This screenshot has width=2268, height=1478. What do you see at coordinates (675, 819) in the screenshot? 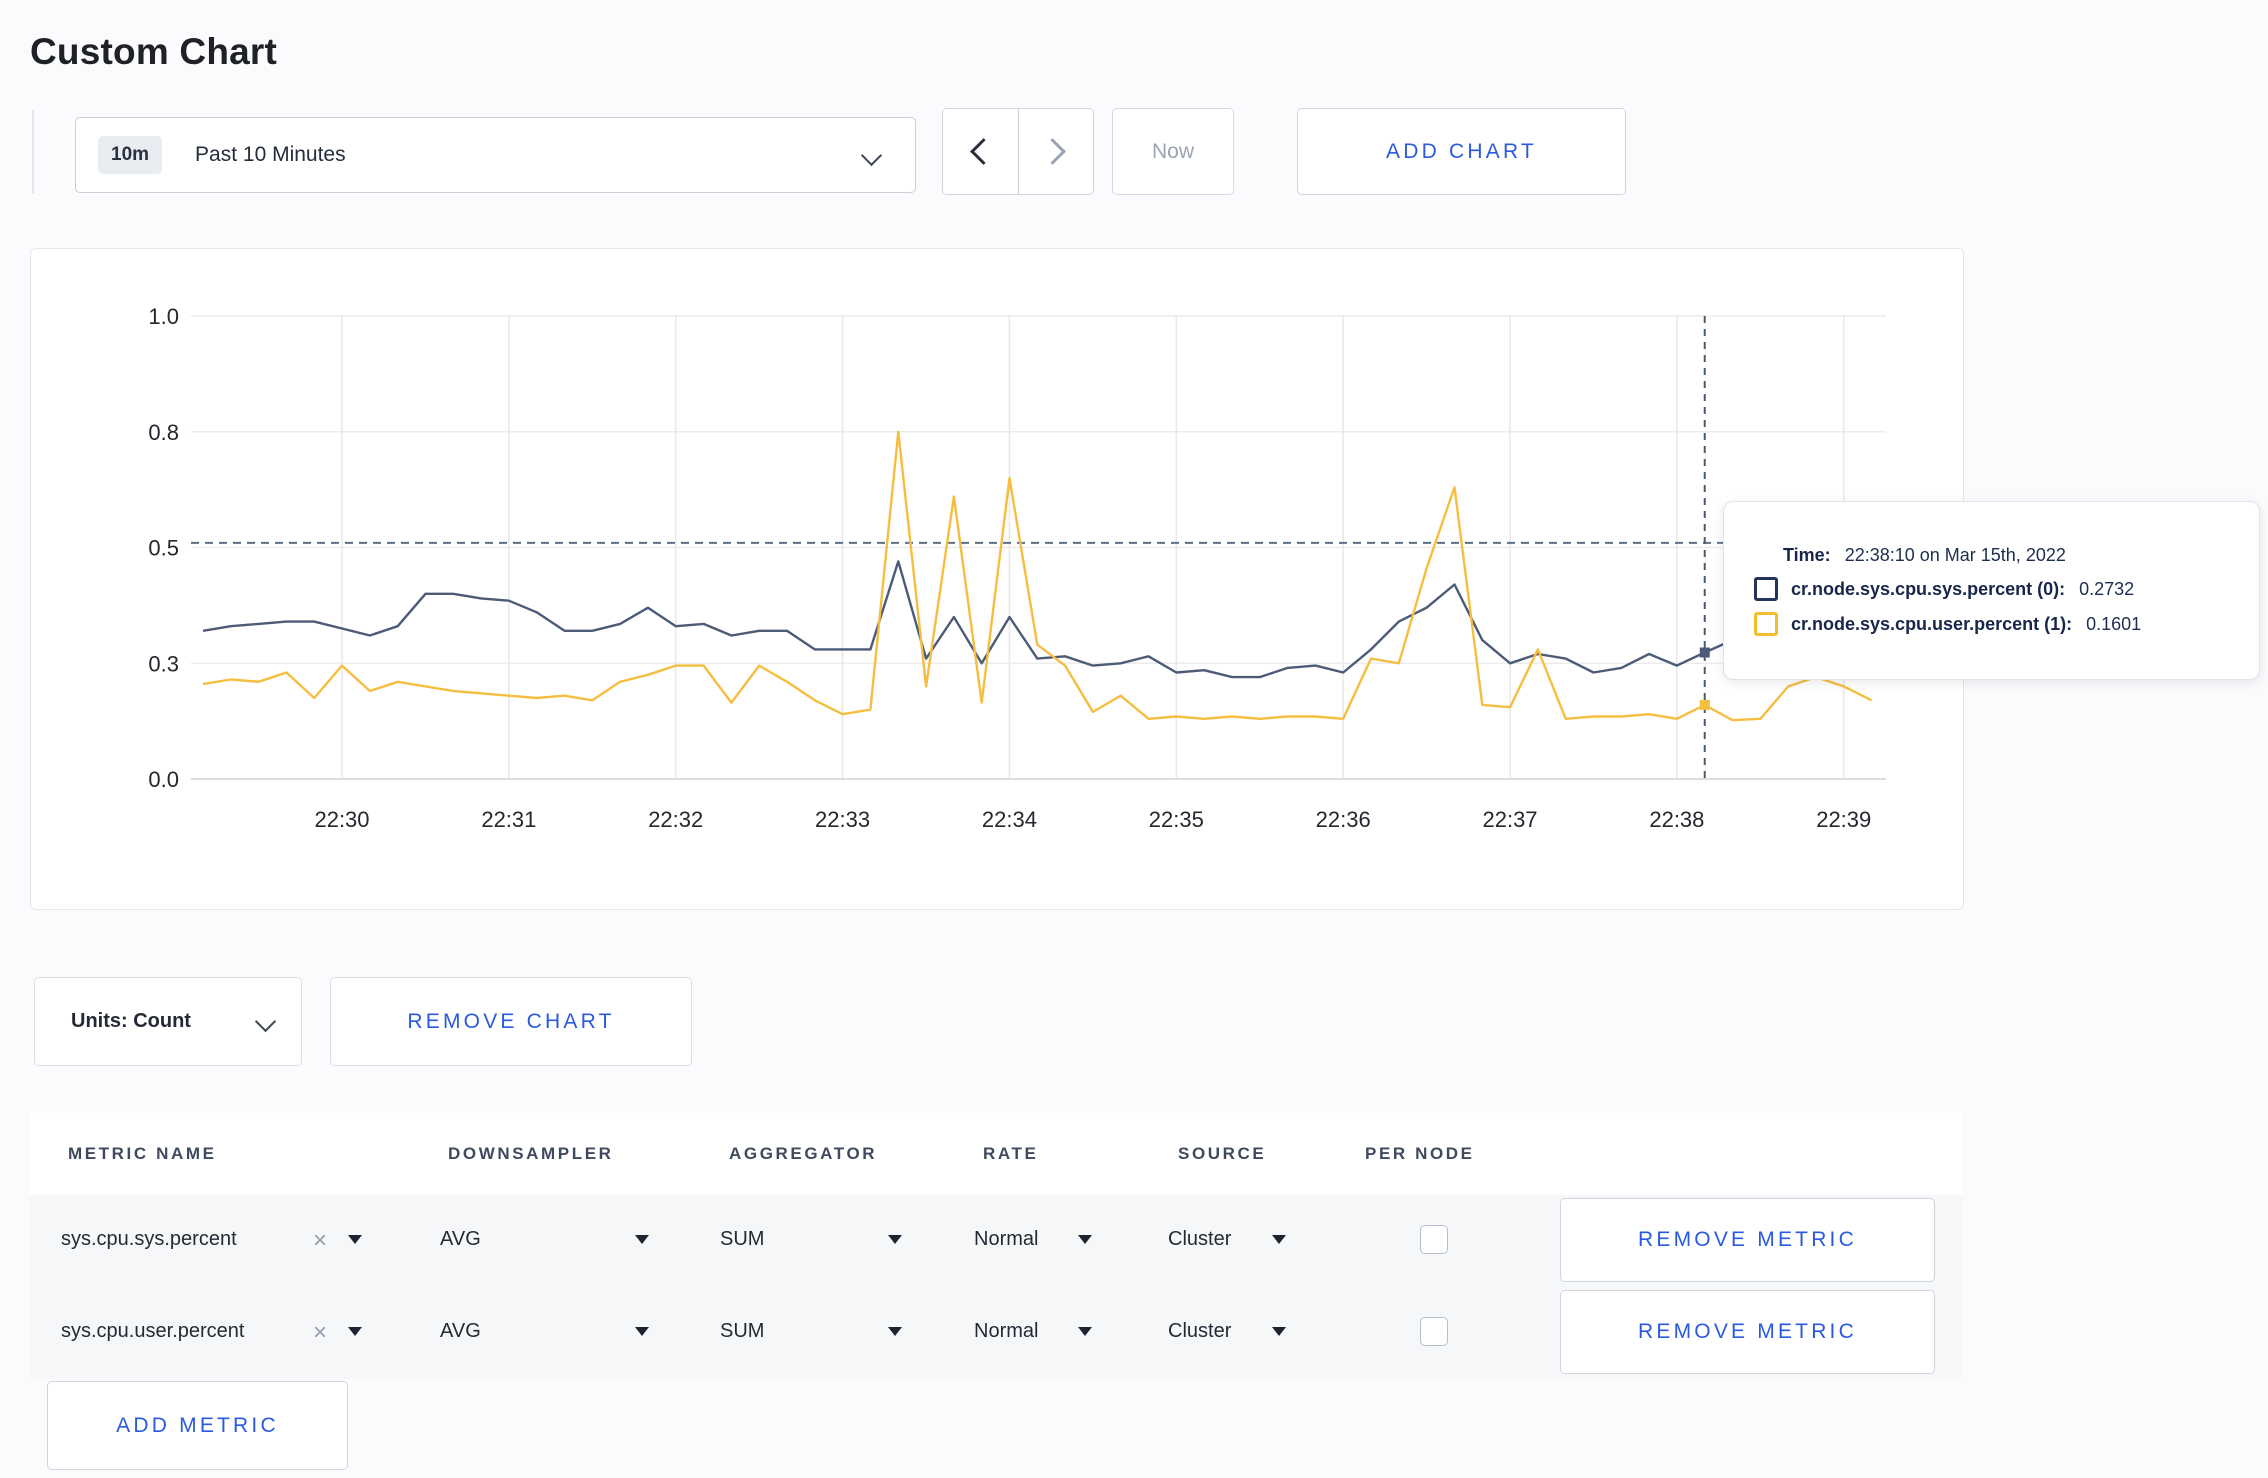
I see `x-axis-tick-label: 22:32` at bounding box center [675, 819].